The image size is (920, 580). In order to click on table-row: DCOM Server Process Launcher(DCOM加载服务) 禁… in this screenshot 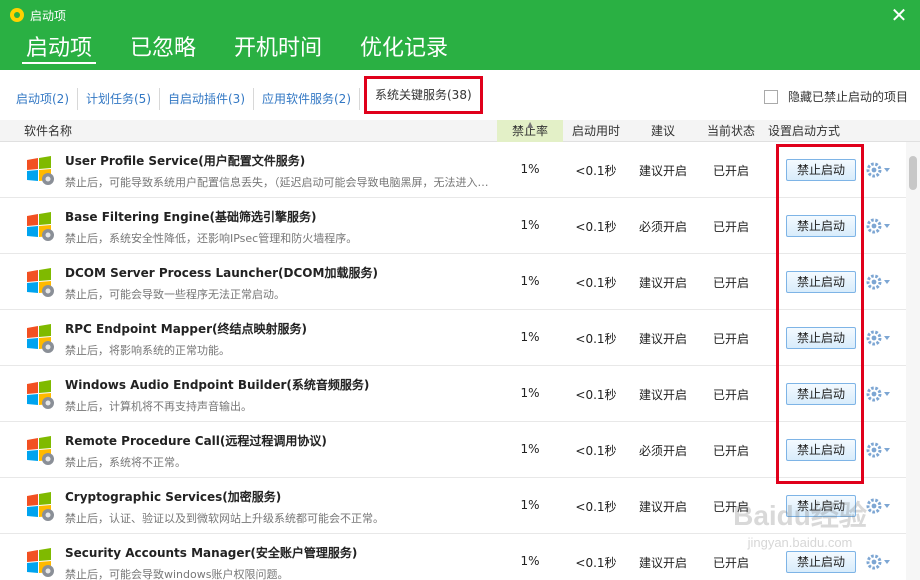, I will do `click(453, 282)`.